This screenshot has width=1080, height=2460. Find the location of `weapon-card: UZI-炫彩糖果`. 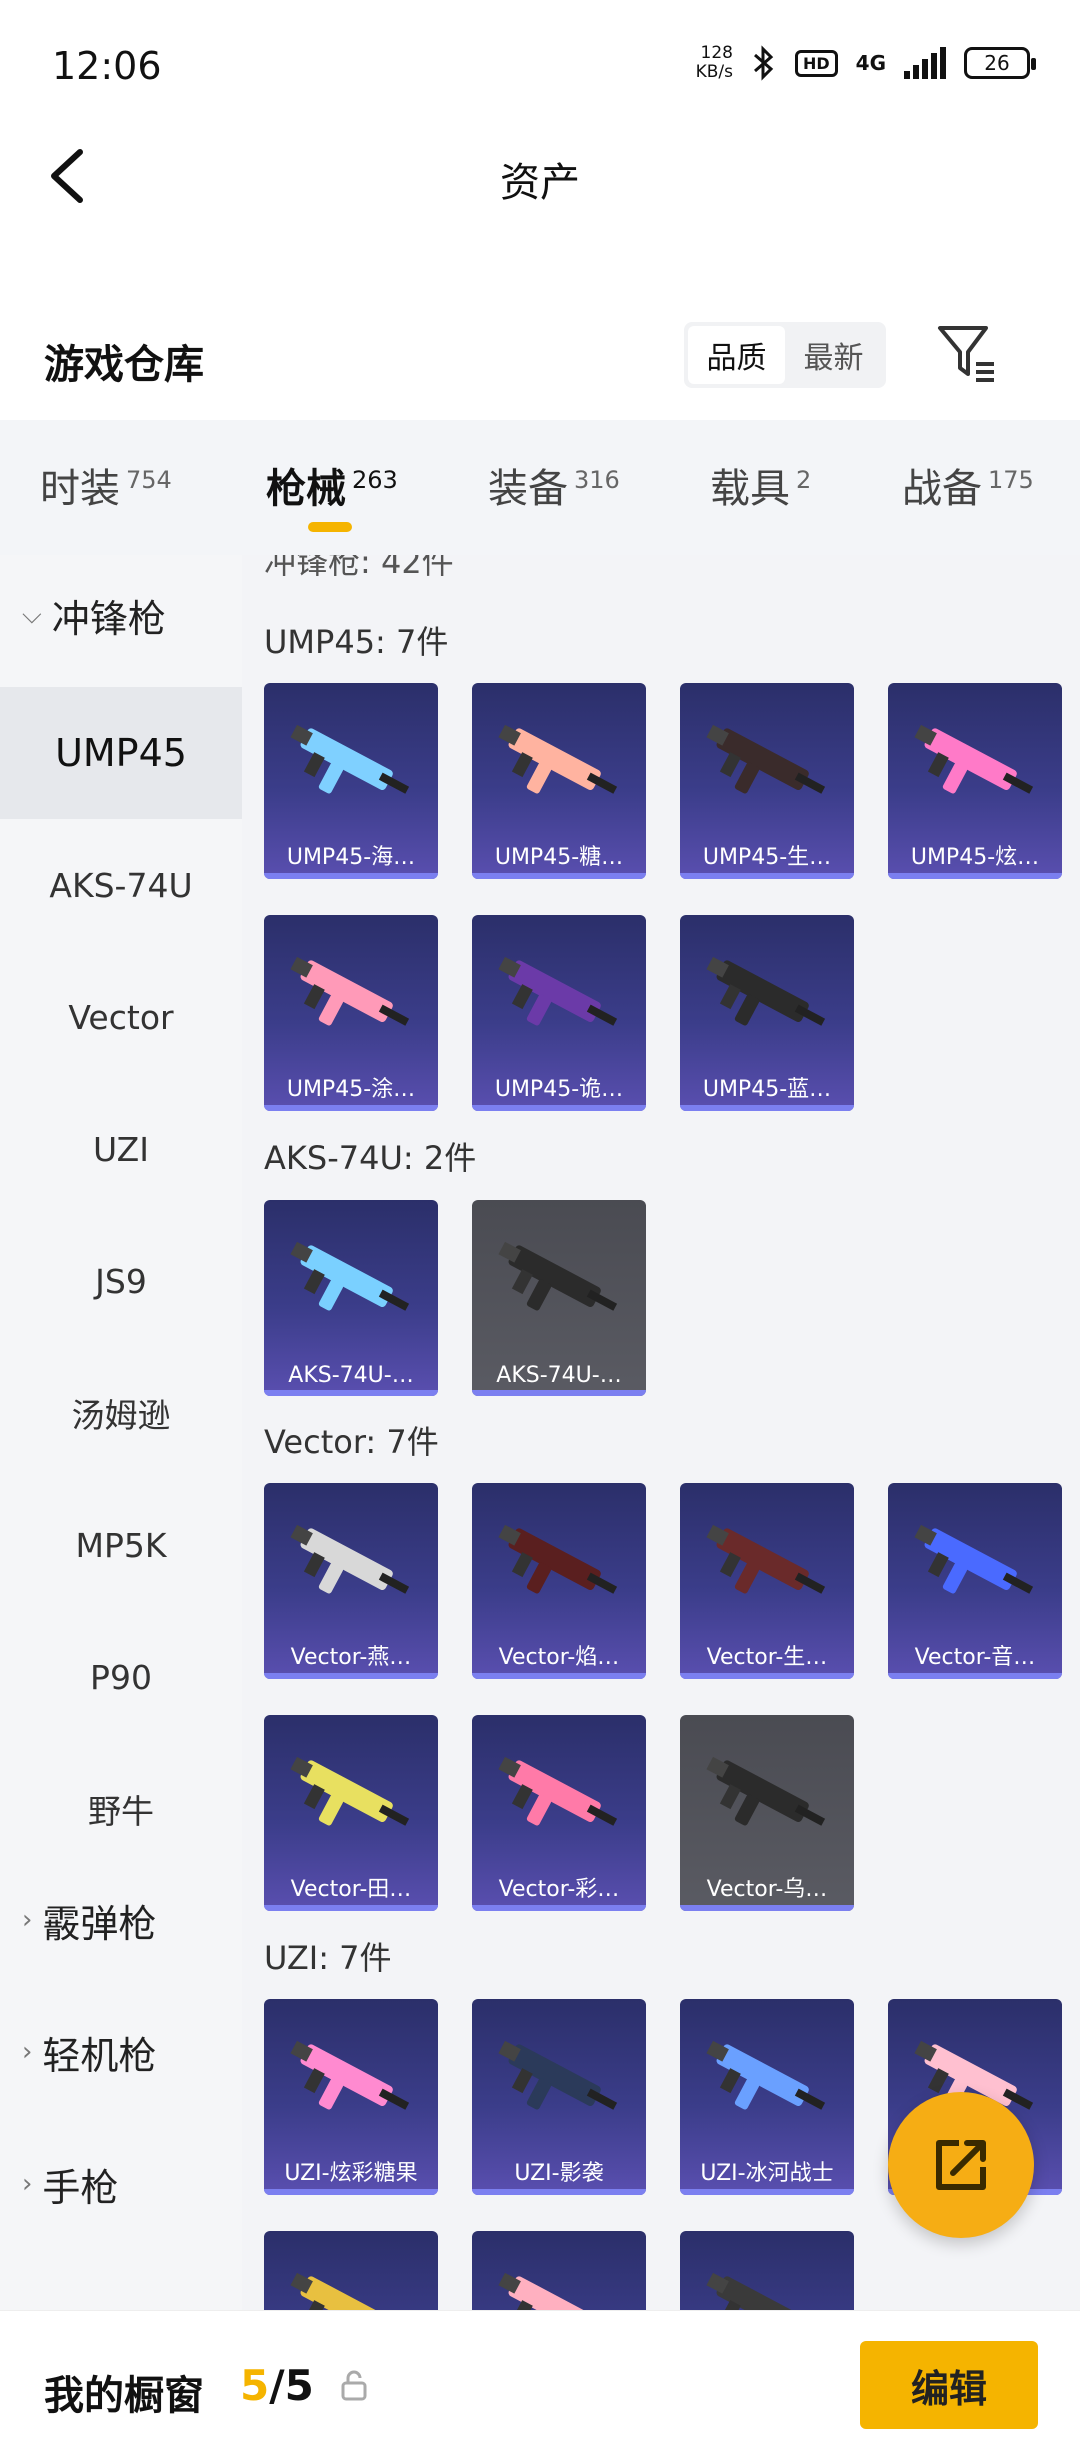

weapon-card: UZI-炫彩糖果 is located at coordinates (351, 2097).